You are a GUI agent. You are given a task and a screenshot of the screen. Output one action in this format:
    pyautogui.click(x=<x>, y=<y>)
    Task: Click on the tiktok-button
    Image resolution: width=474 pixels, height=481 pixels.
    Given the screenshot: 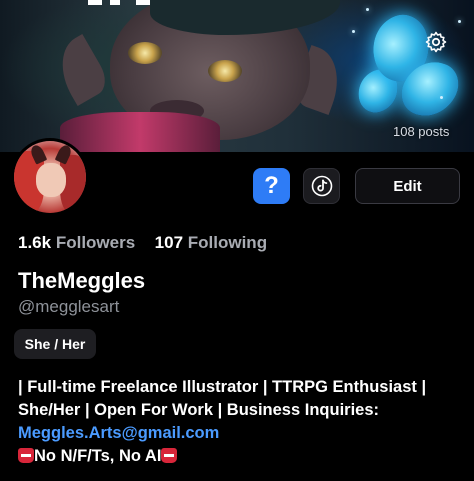 What is the action you would take?
    pyautogui.click(x=321, y=186)
    